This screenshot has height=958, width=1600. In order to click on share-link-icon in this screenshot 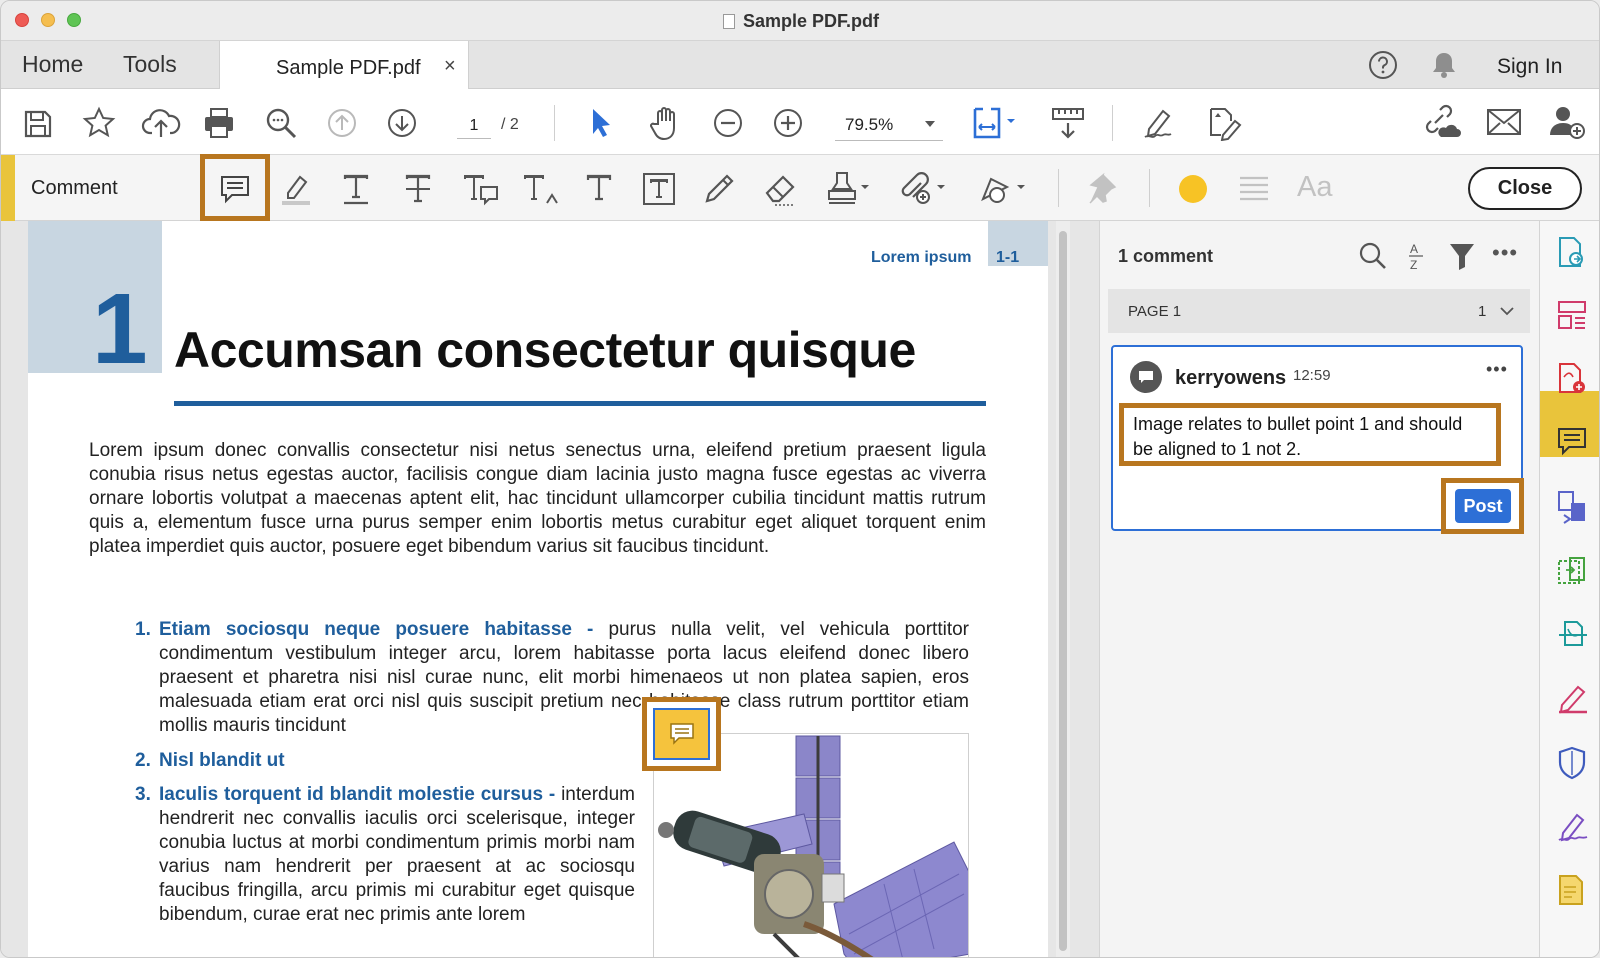, I will do `click(1441, 122)`.